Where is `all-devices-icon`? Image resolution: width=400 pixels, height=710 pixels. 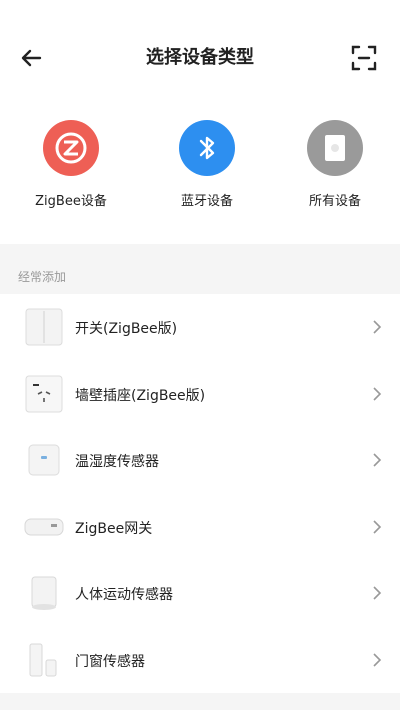 all-devices-icon is located at coordinates (335, 148).